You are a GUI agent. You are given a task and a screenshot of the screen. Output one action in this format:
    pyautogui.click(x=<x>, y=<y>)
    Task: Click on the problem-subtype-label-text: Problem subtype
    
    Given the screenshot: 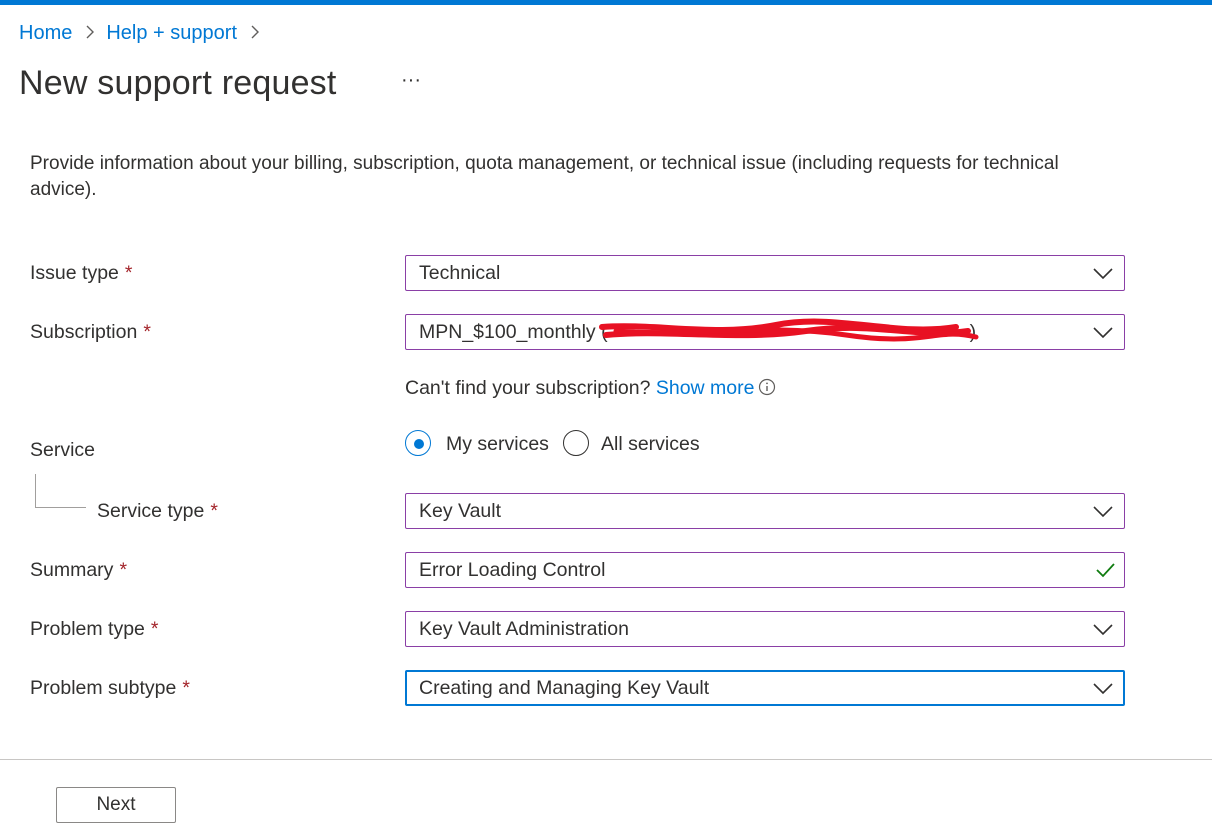 What is the action you would take?
    pyautogui.click(x=103, y=688)
    